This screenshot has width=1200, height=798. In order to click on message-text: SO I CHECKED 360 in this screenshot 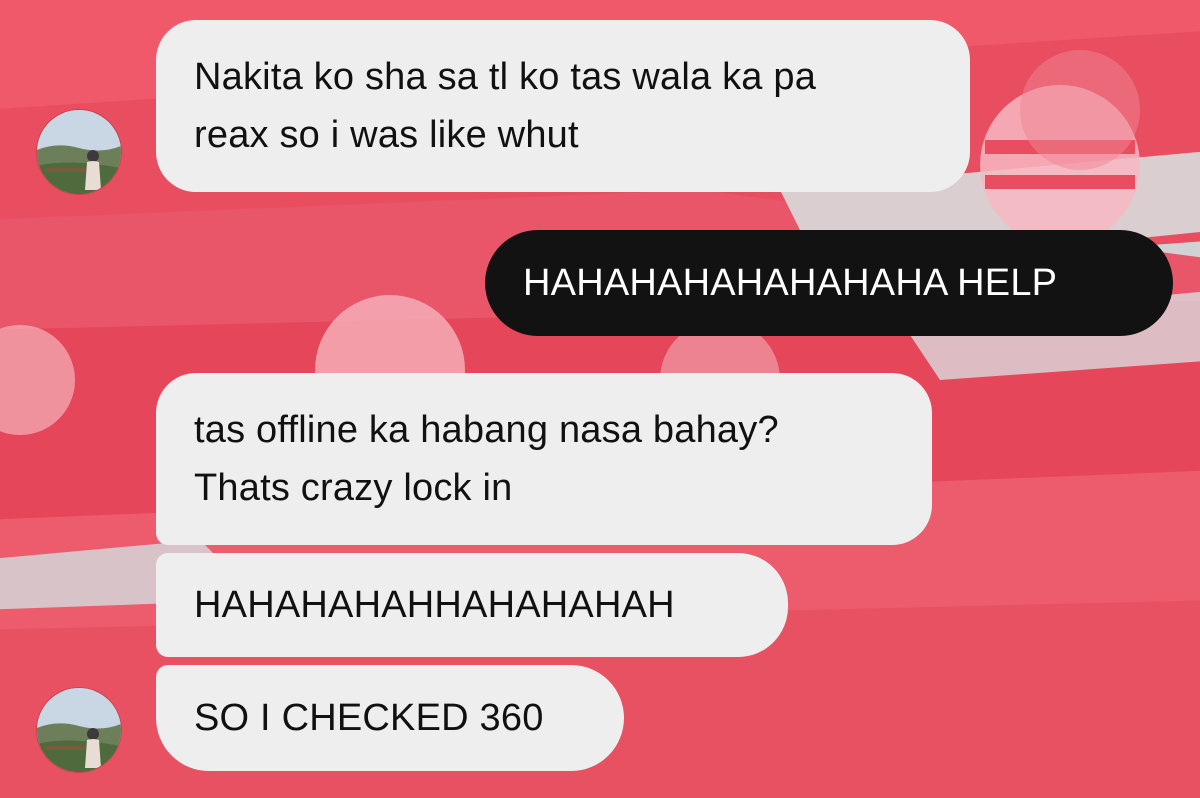, I will do `click(369, 718)`.